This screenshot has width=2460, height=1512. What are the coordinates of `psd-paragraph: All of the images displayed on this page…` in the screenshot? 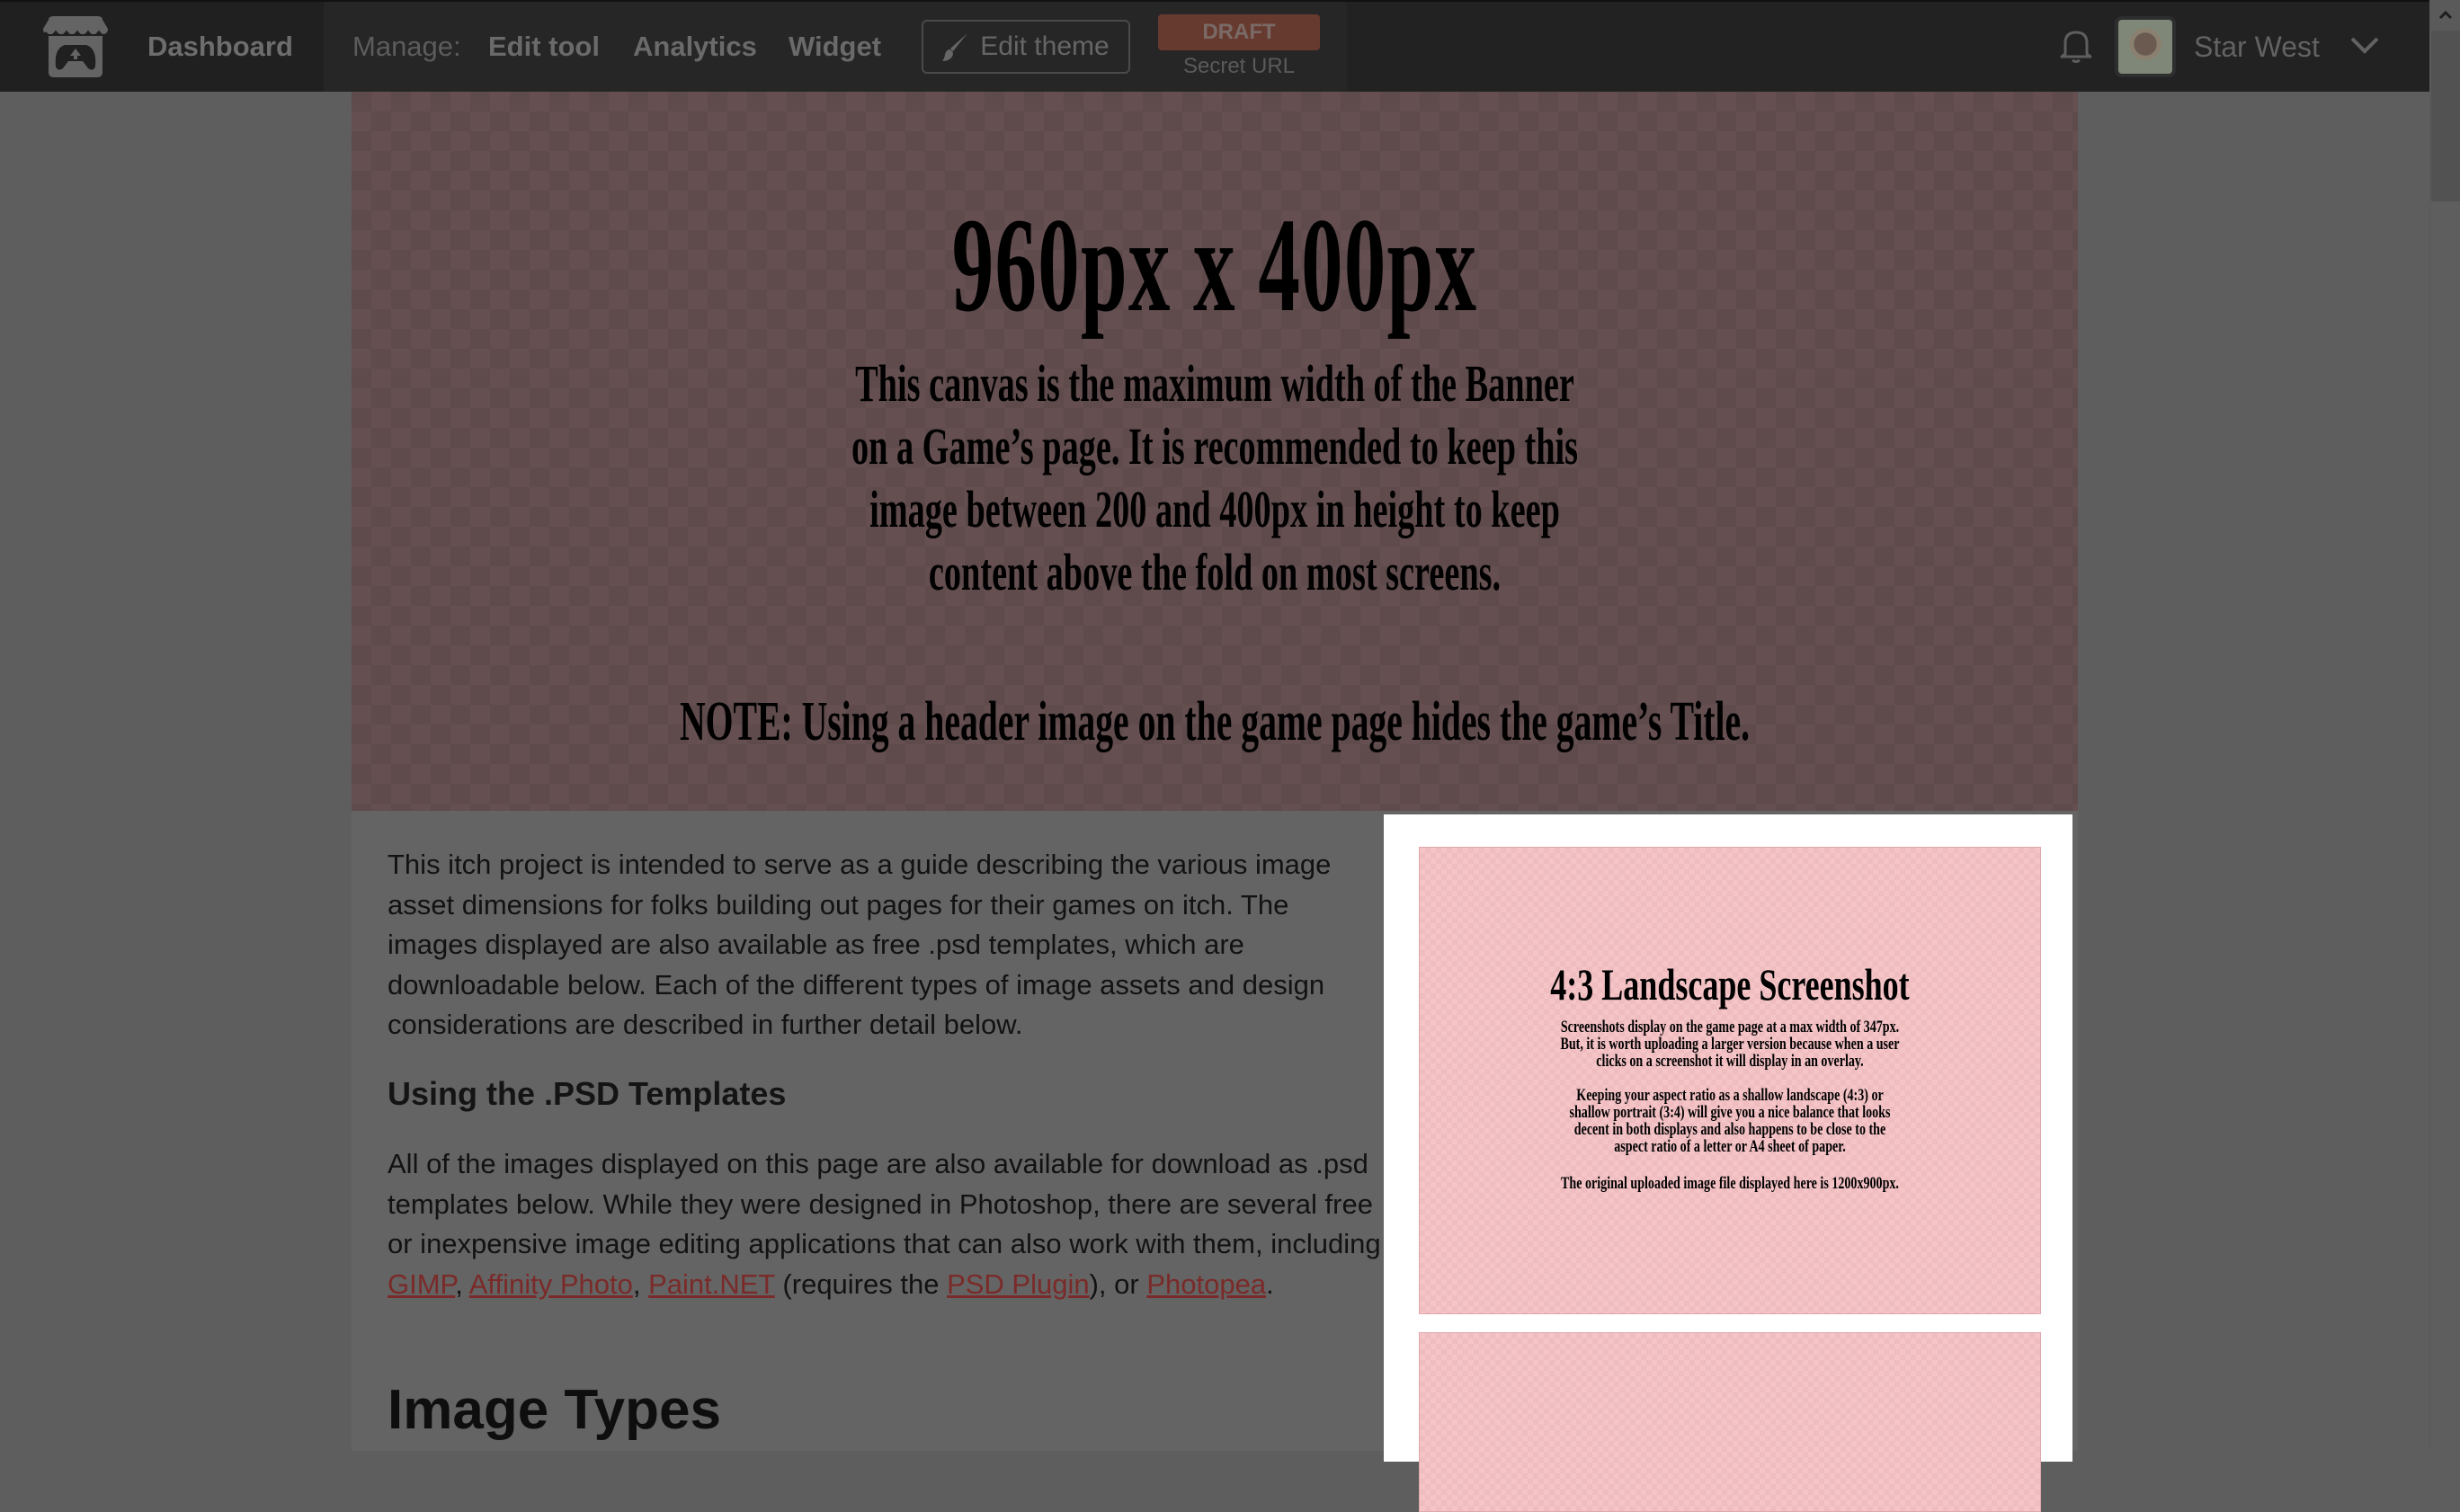 It's located at (887, 1224).